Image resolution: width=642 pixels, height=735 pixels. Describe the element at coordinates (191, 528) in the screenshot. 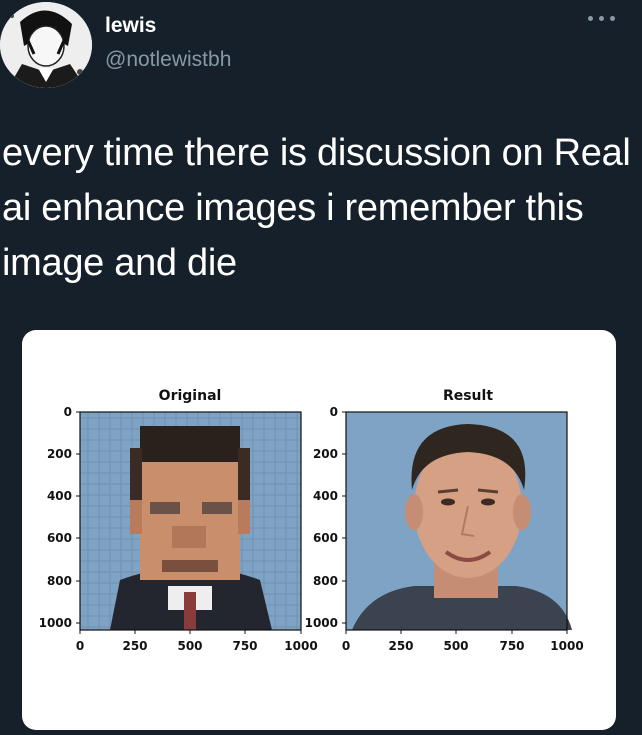

I see `original-face-photo` at that location.